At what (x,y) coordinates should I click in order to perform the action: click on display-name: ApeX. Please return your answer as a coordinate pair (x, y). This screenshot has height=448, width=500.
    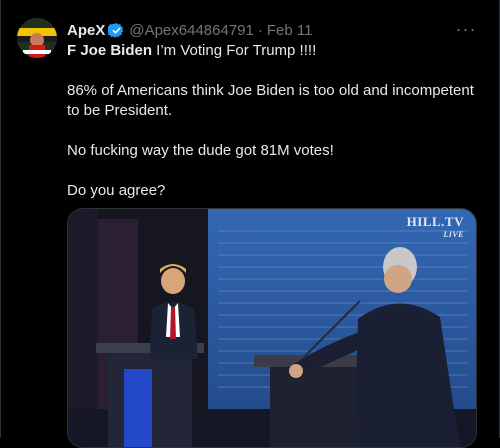
    Looking at the image, I should click on (86, 30).